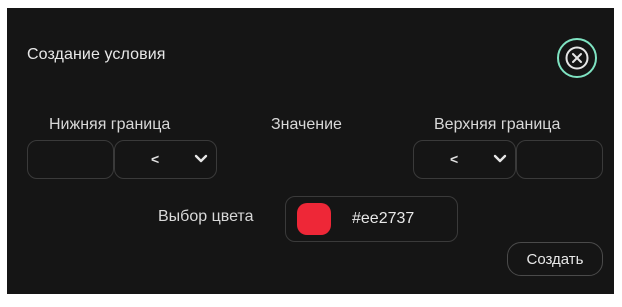 The width and height of the screenshot is (622, 307). What do you see at coordinates (165, 159) in the screenshot?
I see `lower-operator-select: <` at bounding box center [165, 159].